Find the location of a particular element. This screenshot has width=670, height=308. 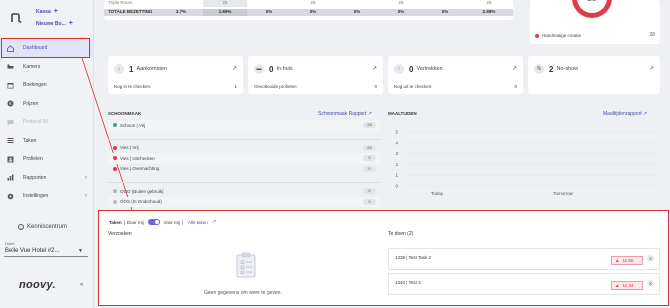

tasks-icon is located at coordinates (10, 140).